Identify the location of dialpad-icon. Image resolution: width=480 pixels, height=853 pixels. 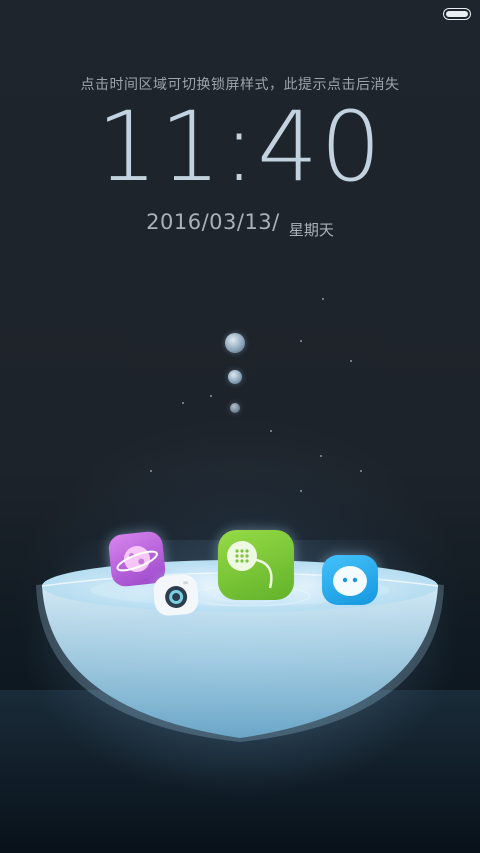
(250, 565).